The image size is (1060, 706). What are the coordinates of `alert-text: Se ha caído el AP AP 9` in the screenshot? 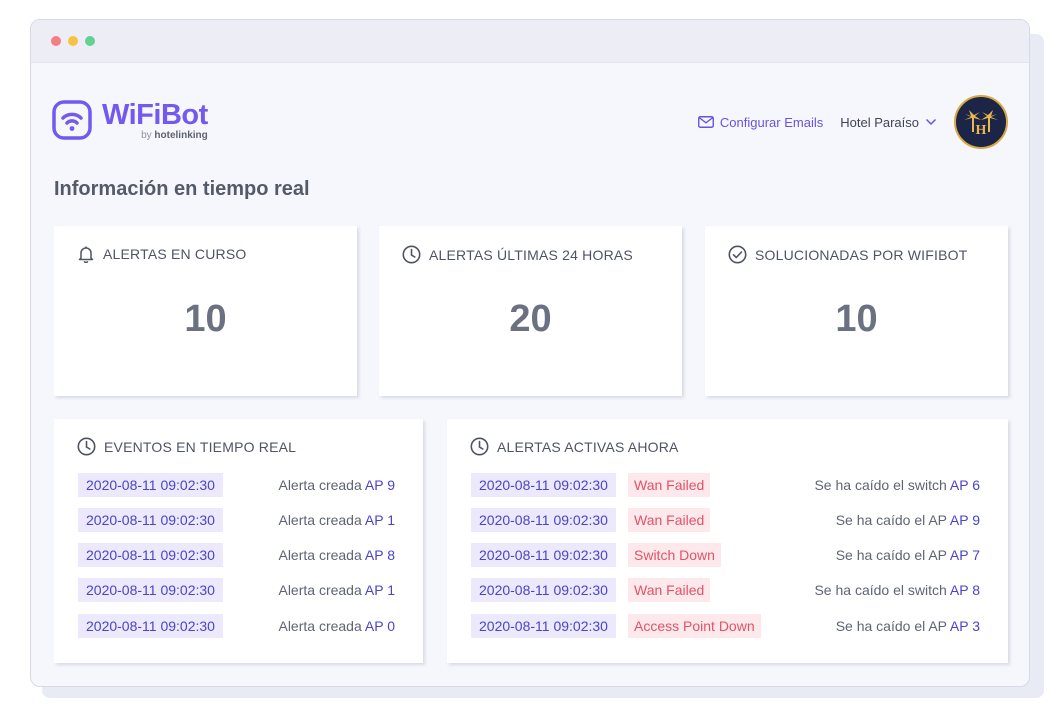 It's located at (907, 520).